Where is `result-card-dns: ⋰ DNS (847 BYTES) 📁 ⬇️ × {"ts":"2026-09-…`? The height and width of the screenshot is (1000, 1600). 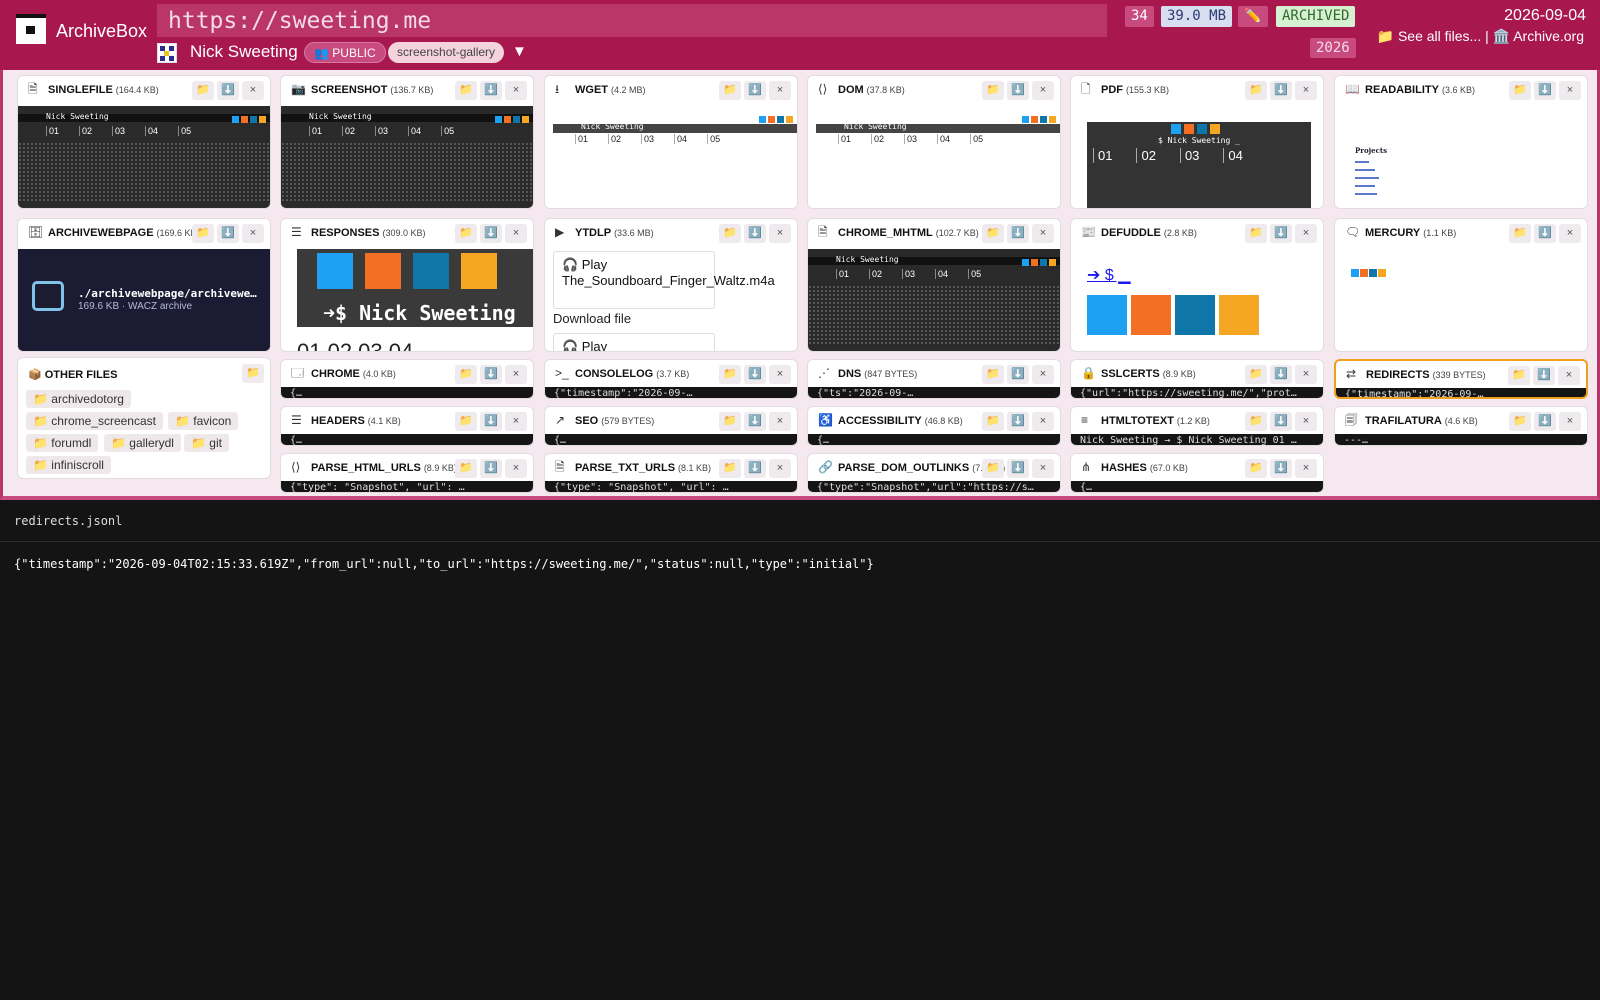
result-card-dns: ⋰ DNS (847 BYTES) 📁 ⬇️ × {"ts":"2026-09-… is located at coordinates (934, 379).